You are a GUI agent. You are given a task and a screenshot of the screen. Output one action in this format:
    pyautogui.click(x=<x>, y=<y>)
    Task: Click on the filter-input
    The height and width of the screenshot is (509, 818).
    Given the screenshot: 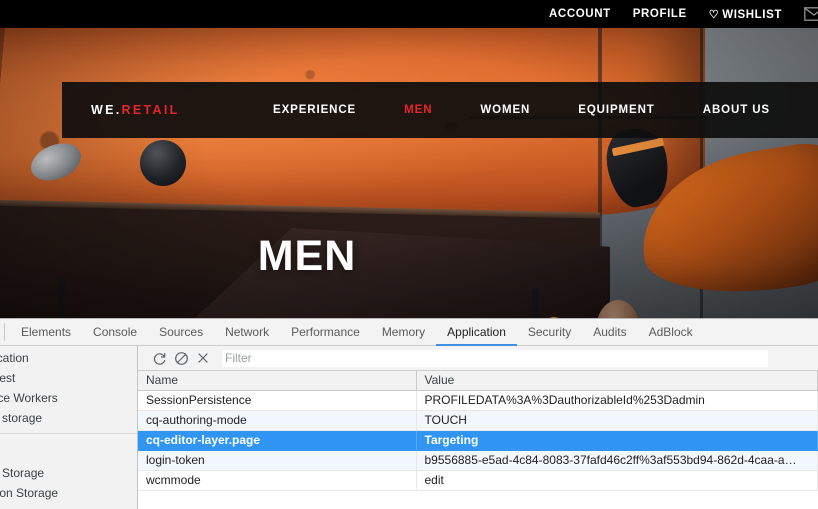 What is the action you would take?
    pyautogui.click(x=495, y=358)
    